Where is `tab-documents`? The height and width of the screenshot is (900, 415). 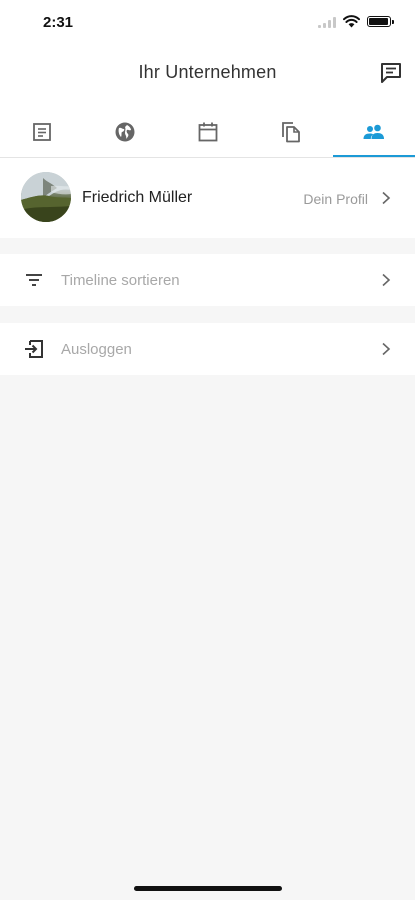
tab-documents is located at coordinates (290, 133).